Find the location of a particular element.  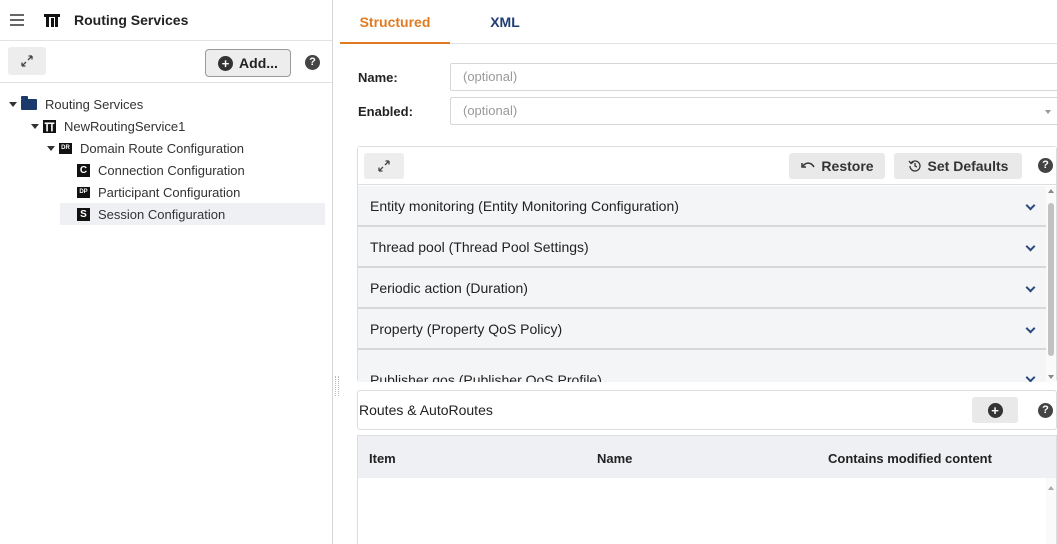

accordion-label: Publisher qos (Publisher QoS Profile) is located at coordinates (486, 377).